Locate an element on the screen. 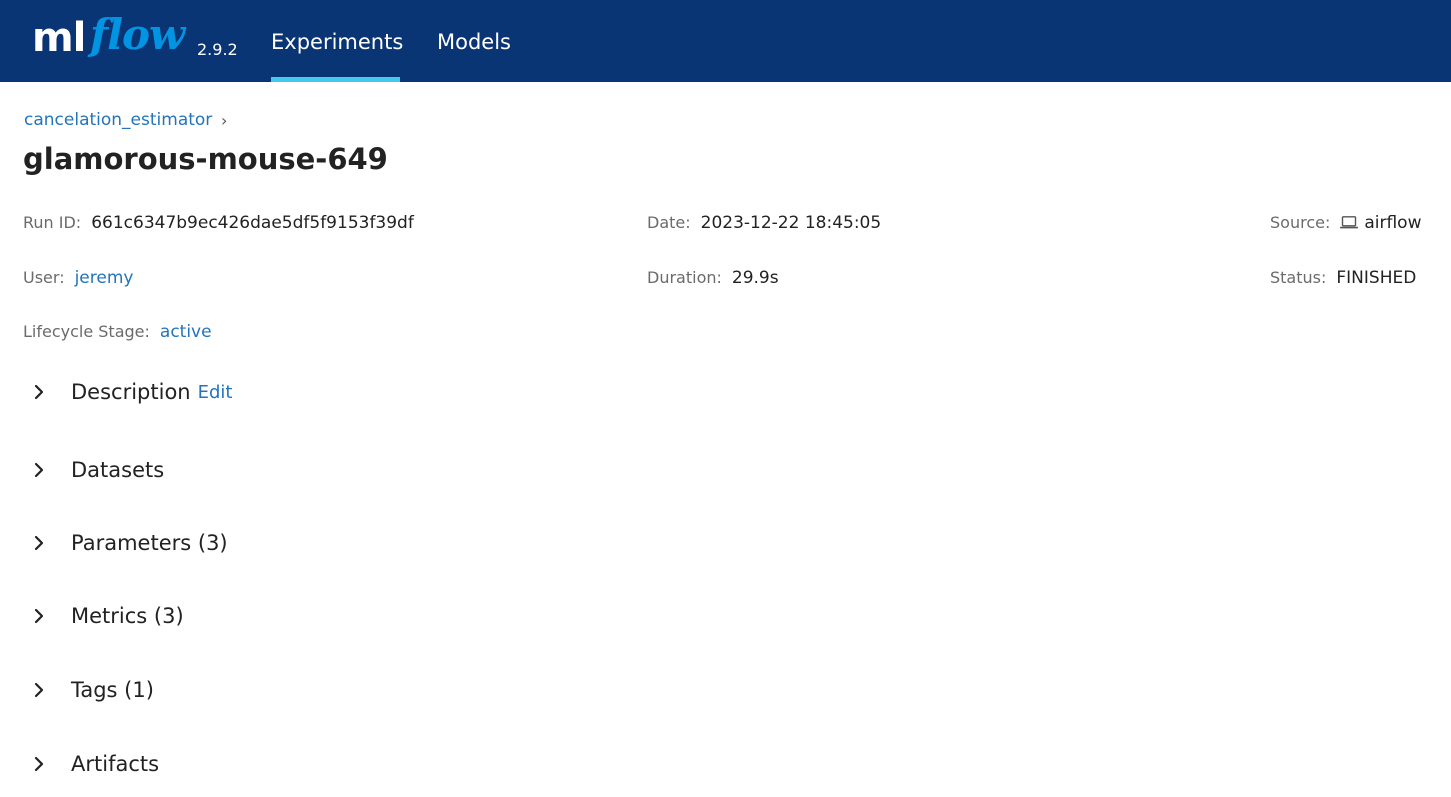 This screenshot has height=797, width=1451. status-label: Status: is located at coordinates (1298, 277).